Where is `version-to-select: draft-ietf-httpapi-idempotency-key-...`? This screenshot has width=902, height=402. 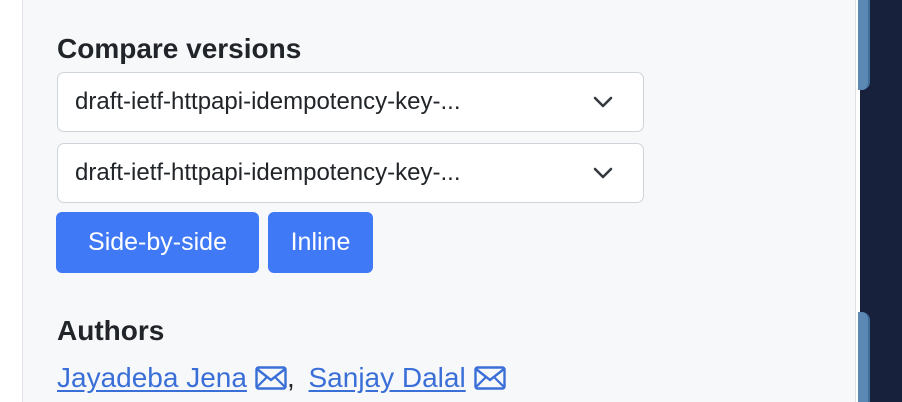
version-to-select: draft-ietf-httpapi-idempotency-key-... is located at coordinates (350, 173).